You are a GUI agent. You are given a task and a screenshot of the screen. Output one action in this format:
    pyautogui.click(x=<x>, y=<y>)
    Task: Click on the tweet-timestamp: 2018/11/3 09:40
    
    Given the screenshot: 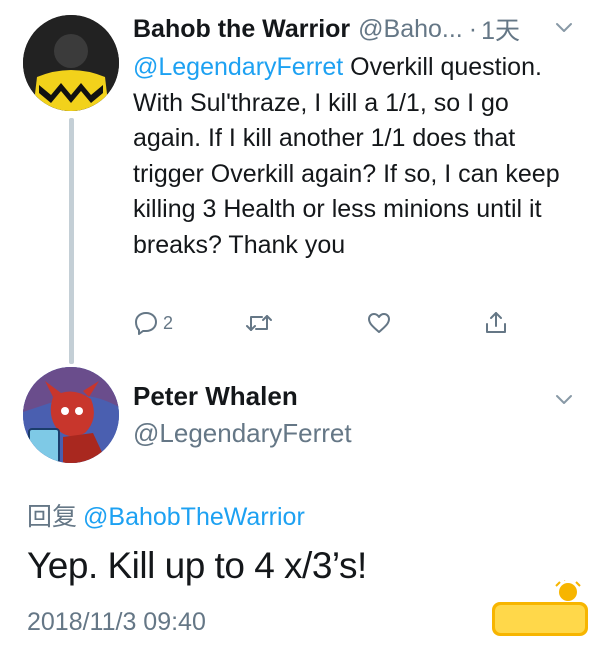 What is the action you would take?
    pyautogui.click(x=116, y=622)
    